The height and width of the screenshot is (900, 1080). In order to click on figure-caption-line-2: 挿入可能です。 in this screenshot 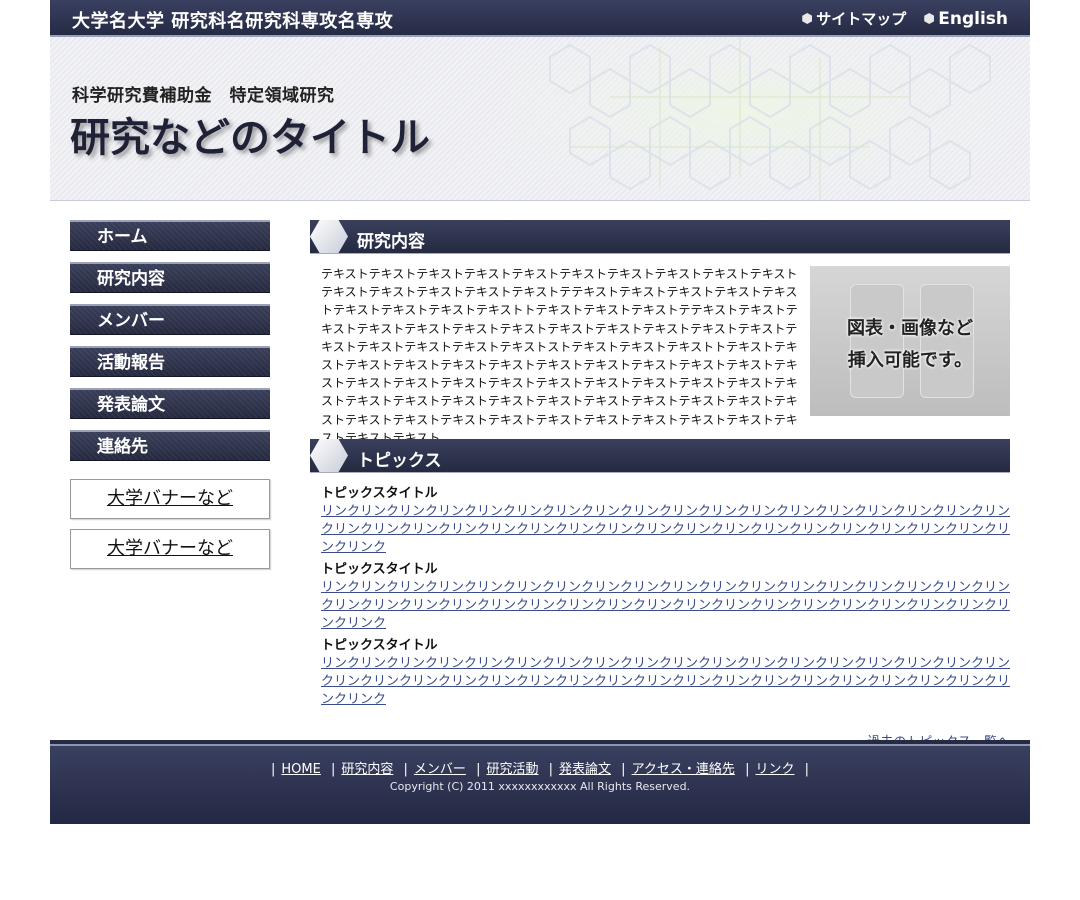, I will do `click(910, 360)`.